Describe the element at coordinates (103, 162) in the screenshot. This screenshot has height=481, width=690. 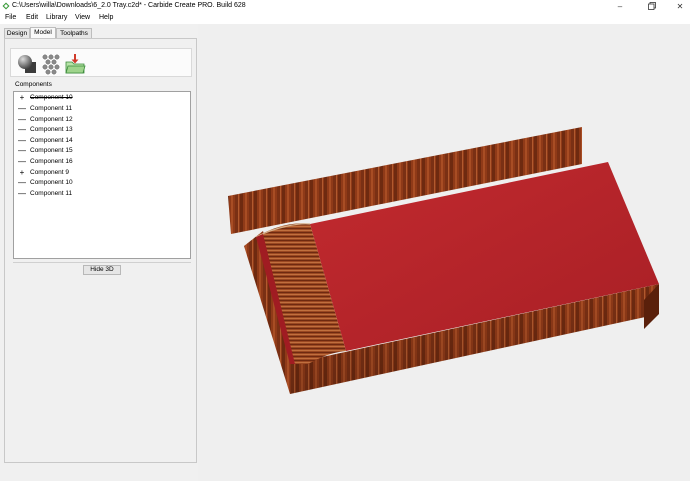
I see `list-item: — Component 16` at that location.